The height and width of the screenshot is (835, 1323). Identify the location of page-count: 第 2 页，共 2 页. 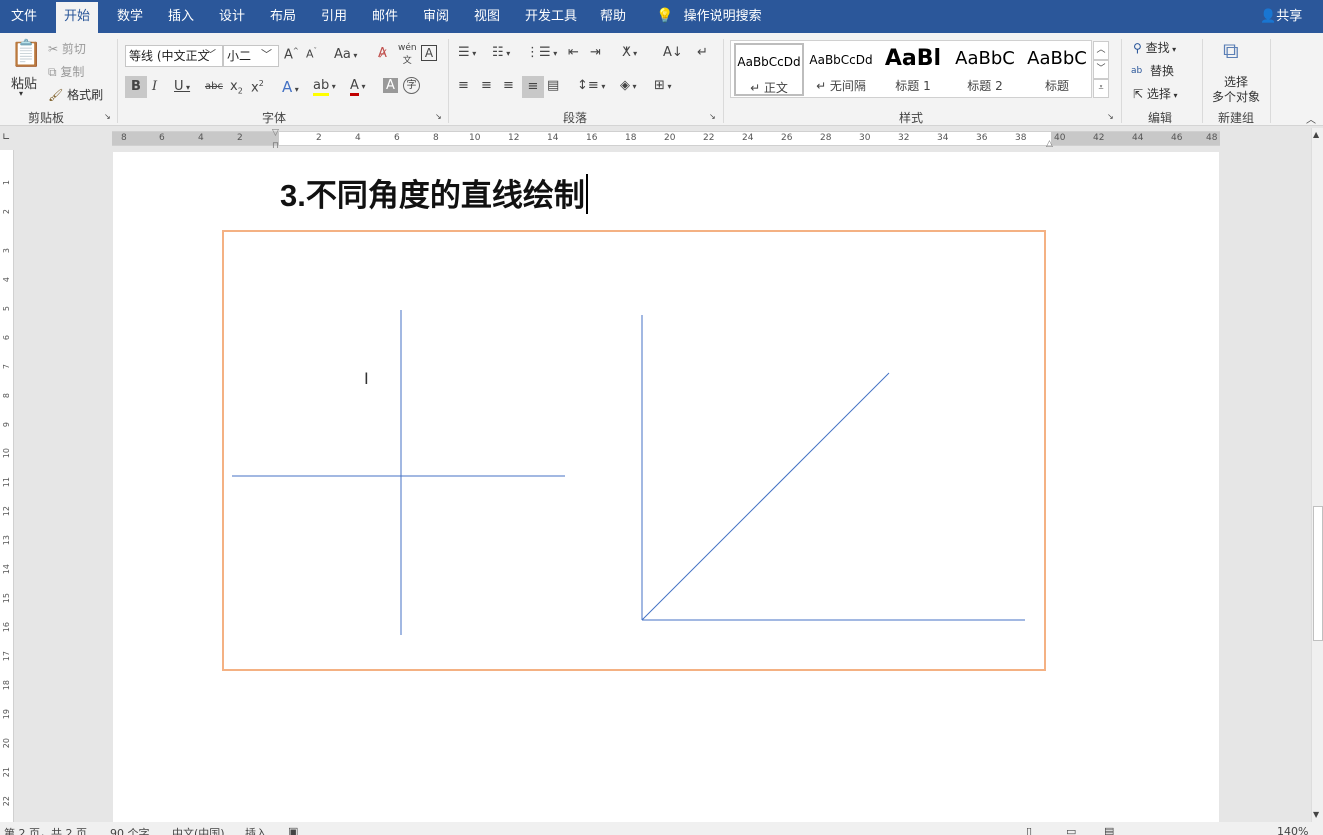
(45, 830).